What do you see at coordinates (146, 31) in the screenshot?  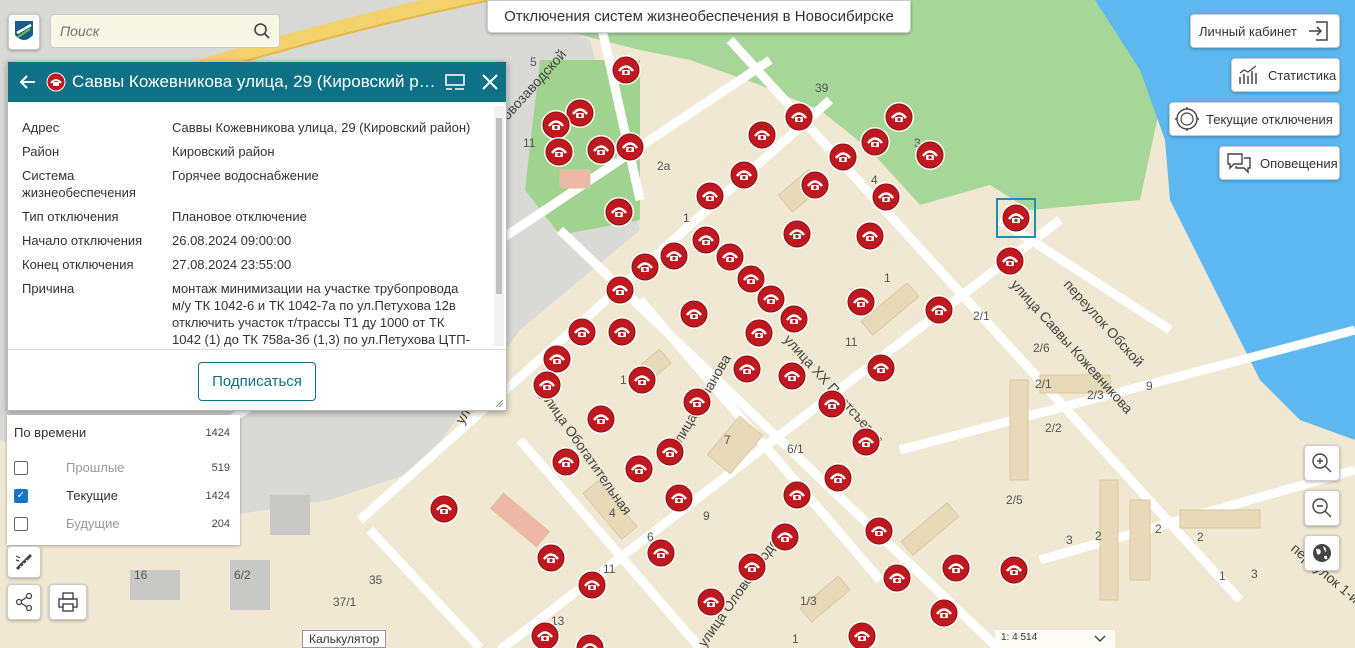 I see `search-input` at bounding box center [146, 31].